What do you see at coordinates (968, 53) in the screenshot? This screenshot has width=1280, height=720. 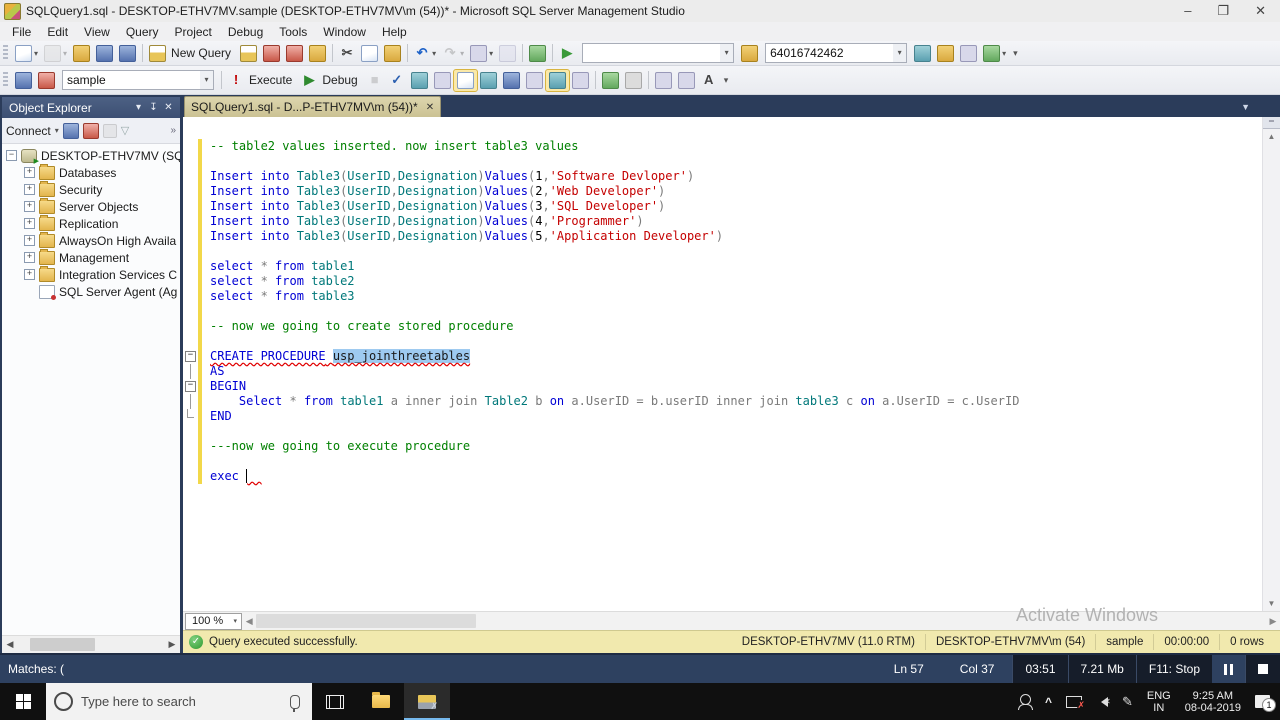 I see `toolbox-icon` at bounding box center [968, 53].